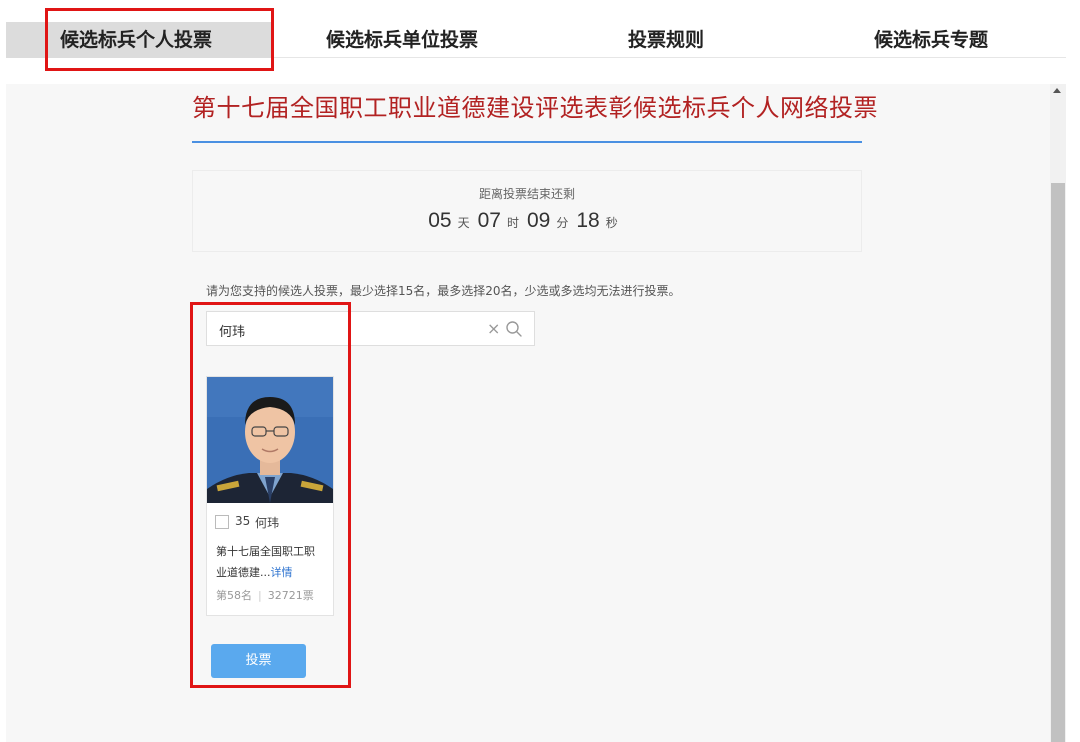  I want to click on countdown-seconds-unit: 秒, so click(611, 223).